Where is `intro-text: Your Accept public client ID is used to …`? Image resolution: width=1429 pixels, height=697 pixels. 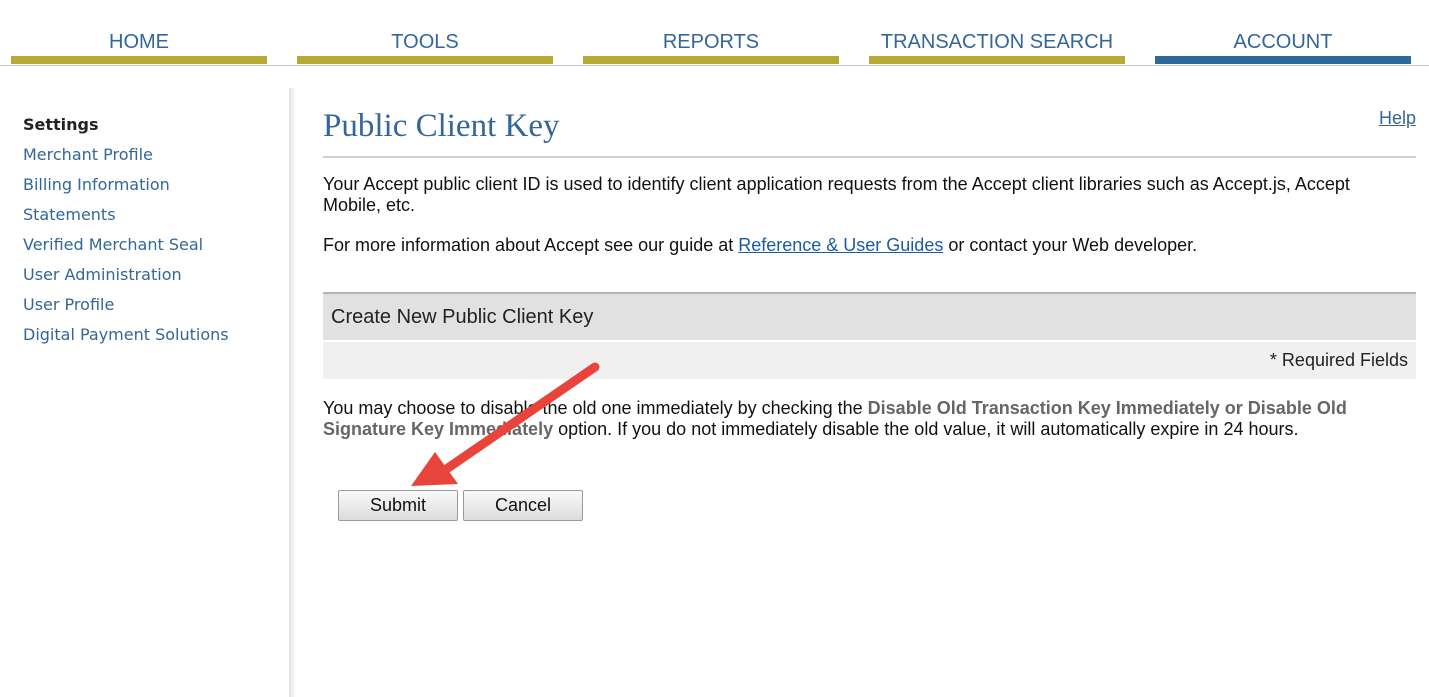 intro-text: Your Accept public client ID is used to … is located at coordinates (836, 194).